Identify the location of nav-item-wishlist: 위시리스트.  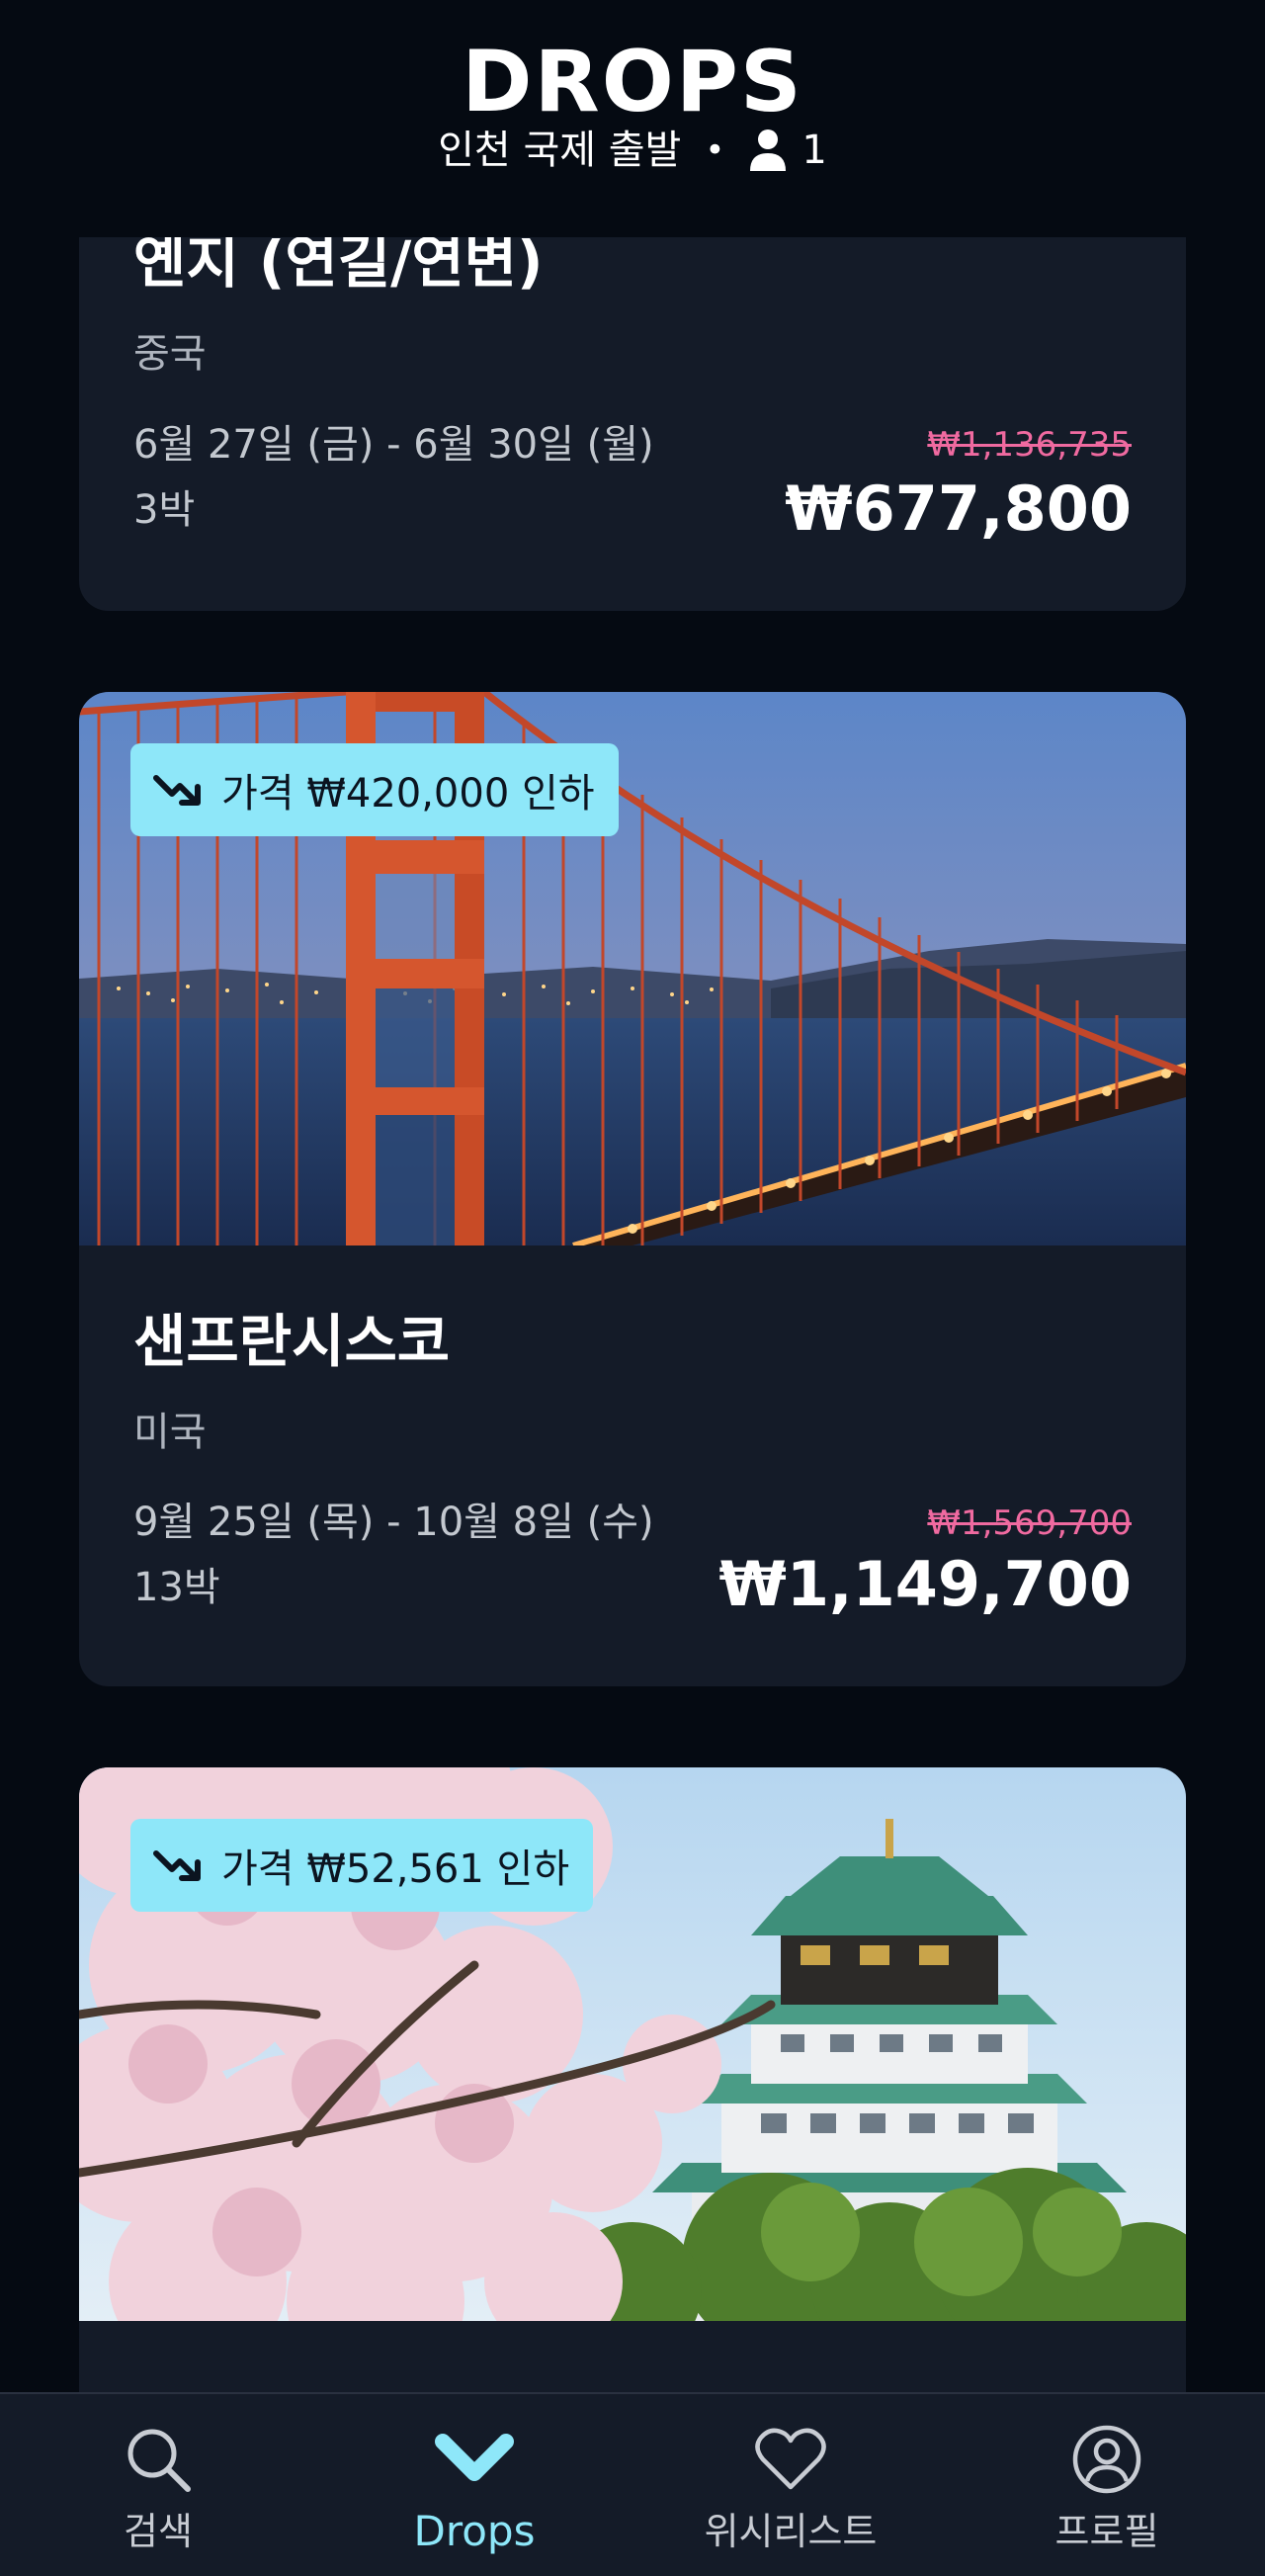
(790, 2485).